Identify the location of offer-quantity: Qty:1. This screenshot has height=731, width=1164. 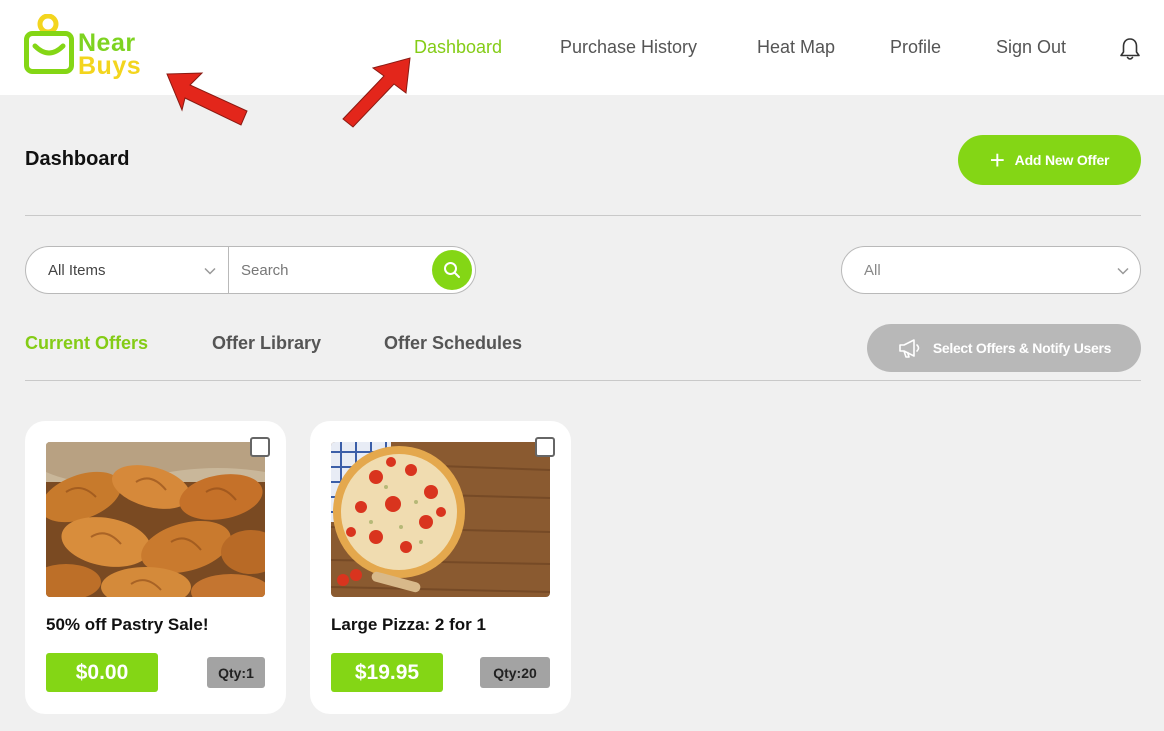
(236, 672).